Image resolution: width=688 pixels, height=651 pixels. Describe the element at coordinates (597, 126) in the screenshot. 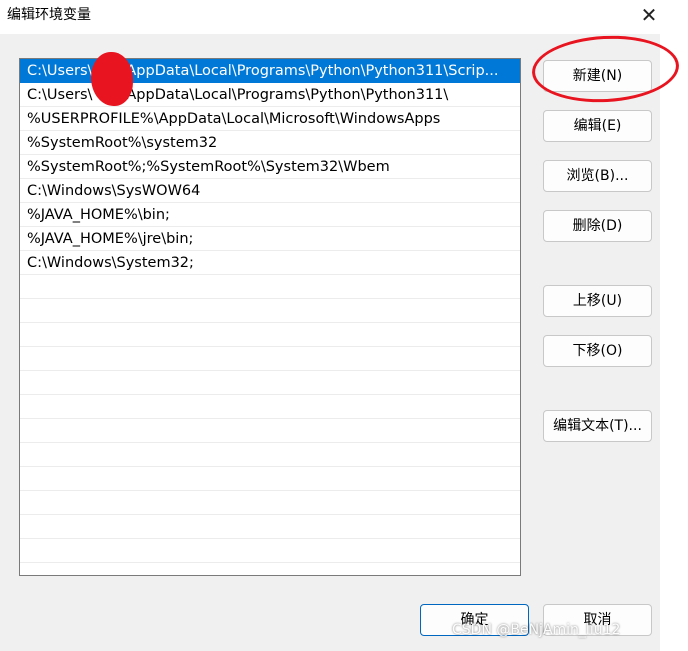

I see `edit-button: 编辑(E)` at that location.